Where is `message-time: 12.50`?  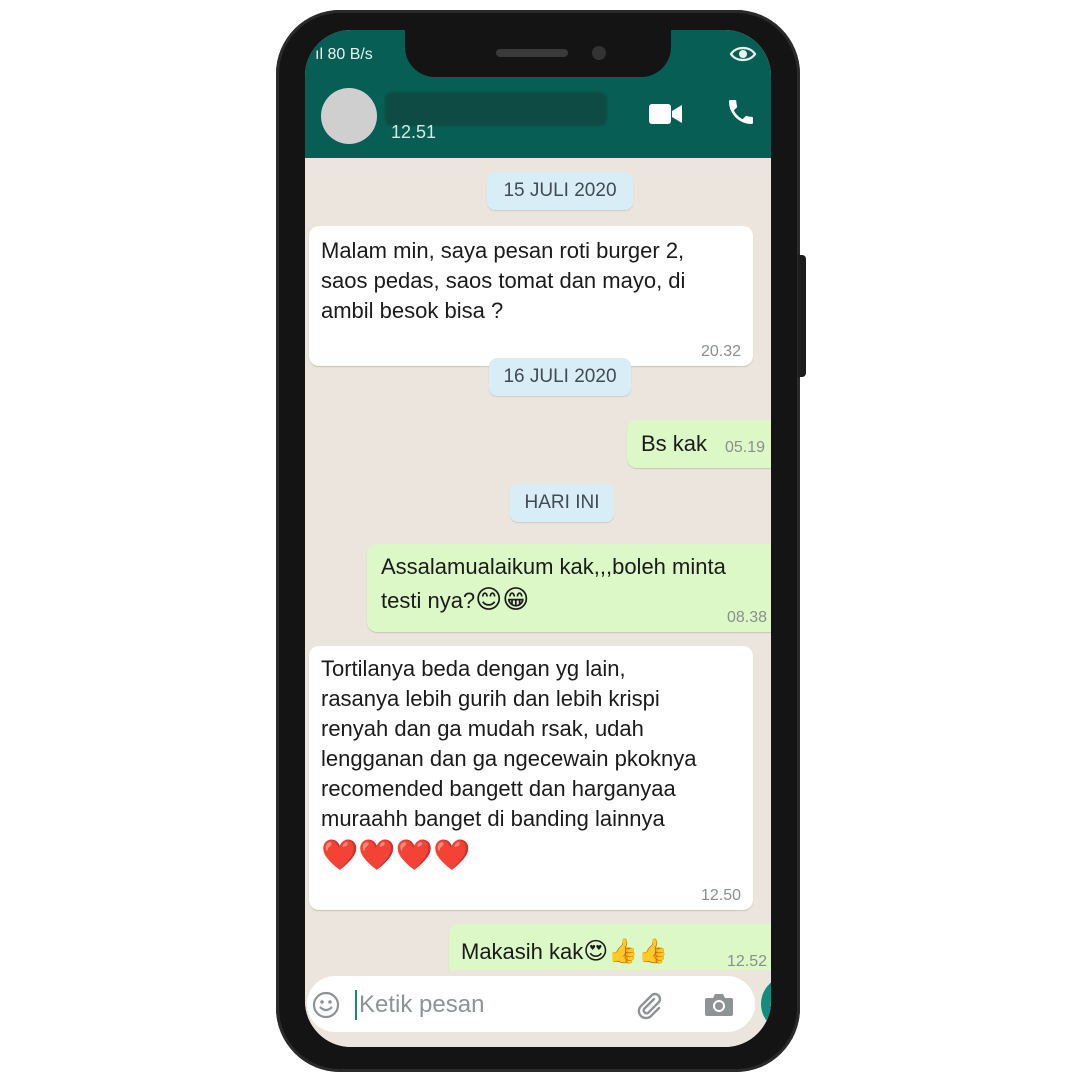 message-time: 12.50 is located at coordinates (720, 895).